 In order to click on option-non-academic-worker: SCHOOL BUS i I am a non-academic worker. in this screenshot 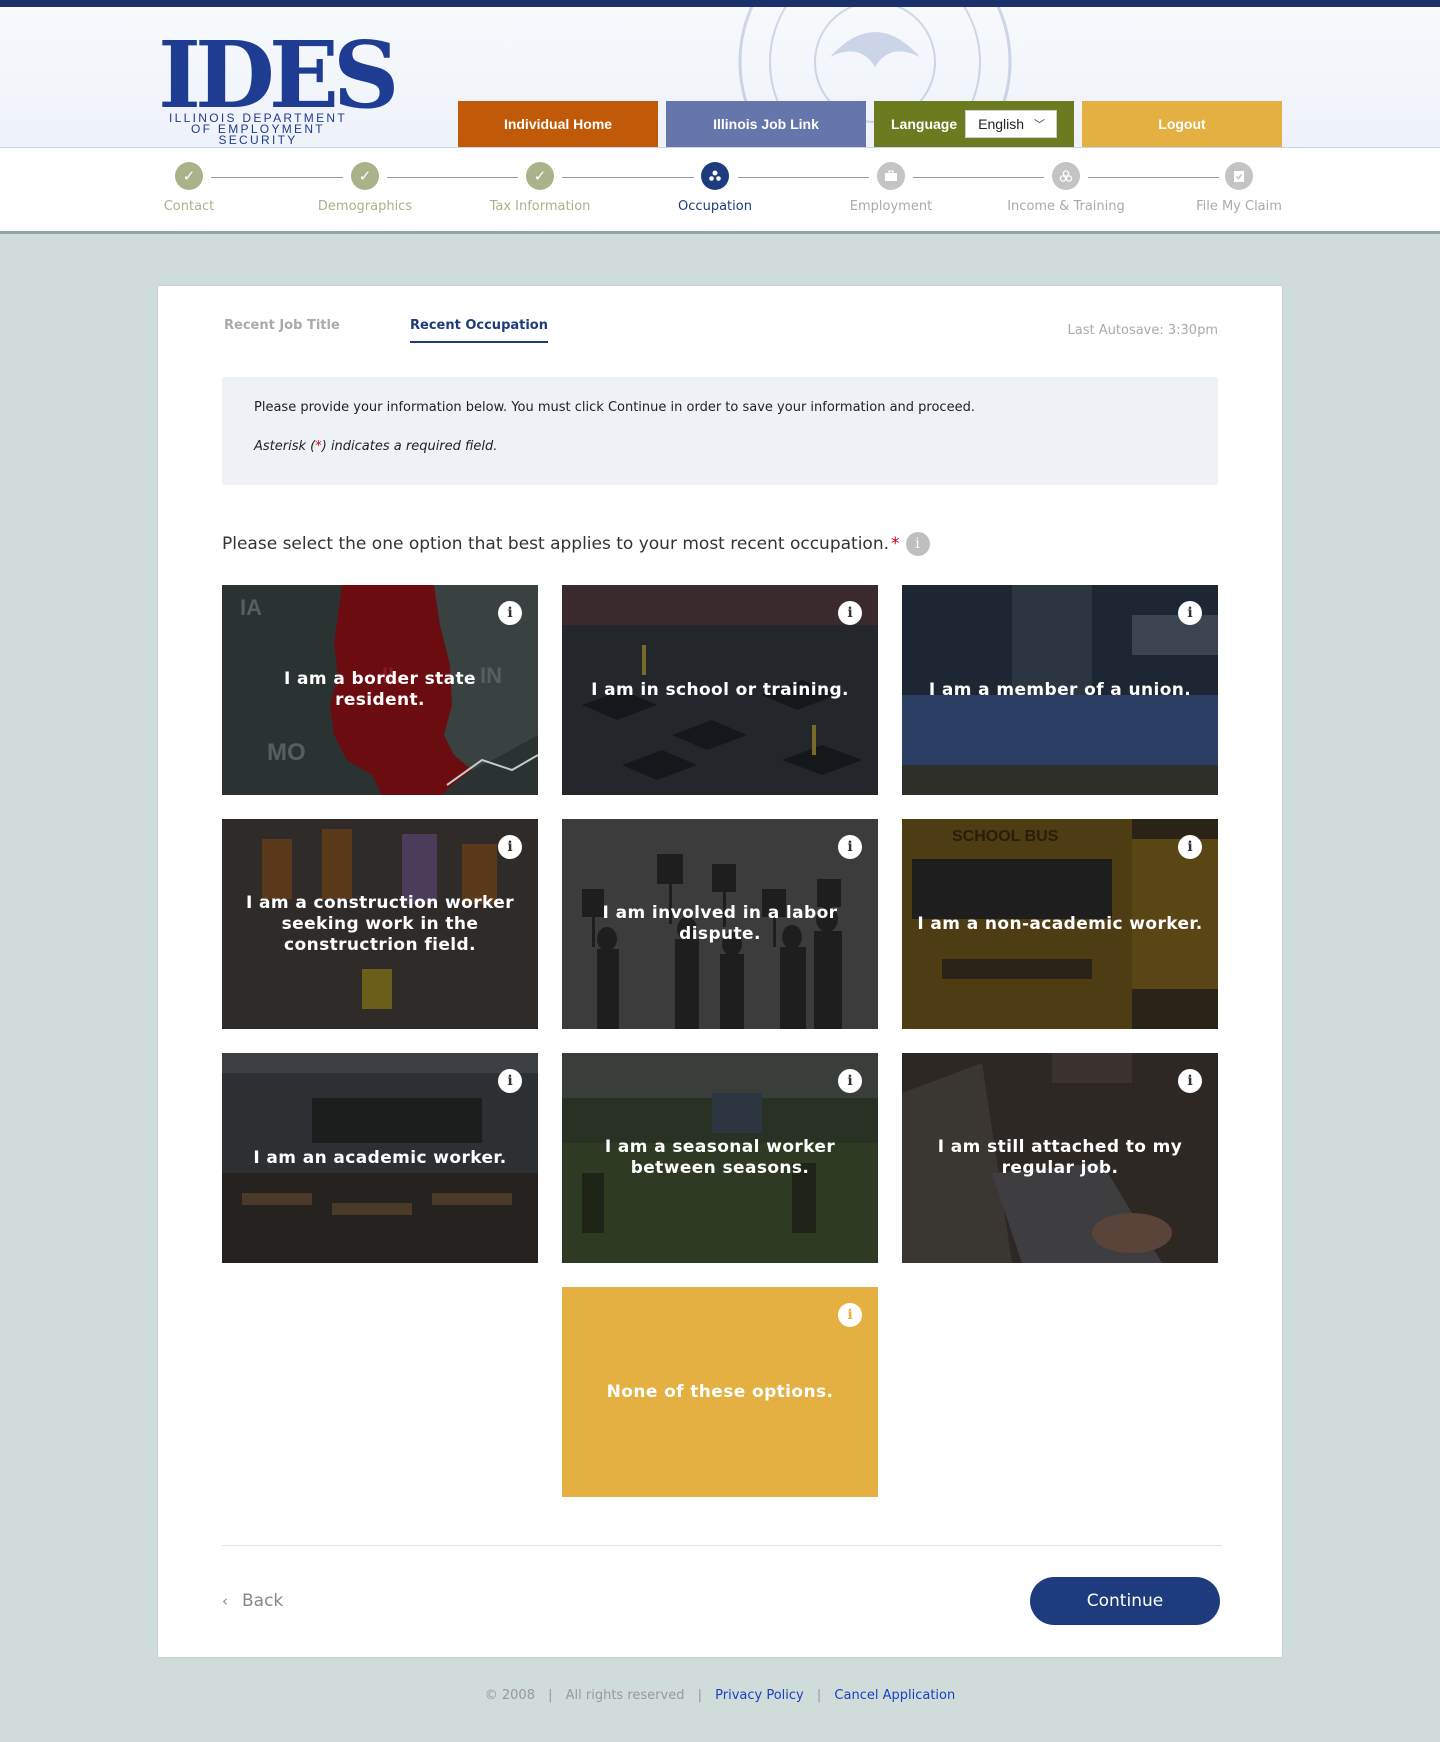, I will do `click(1060, 924)`.